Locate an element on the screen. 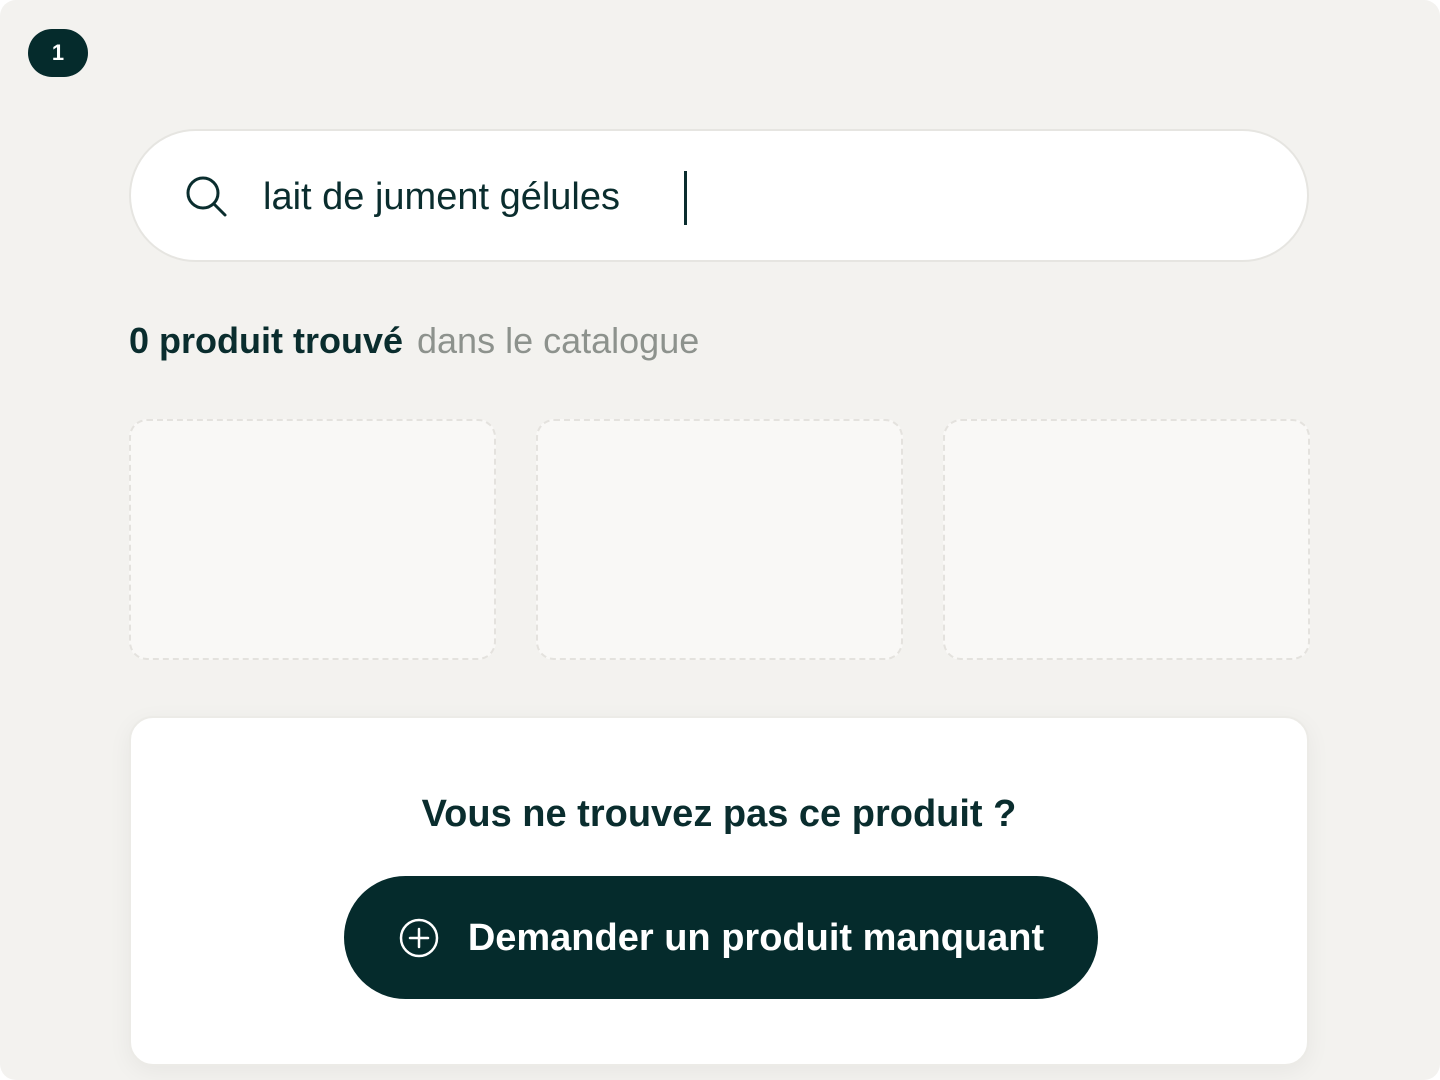  request-button-label: Demander un produit manquant is located at coordinates (756, 937).